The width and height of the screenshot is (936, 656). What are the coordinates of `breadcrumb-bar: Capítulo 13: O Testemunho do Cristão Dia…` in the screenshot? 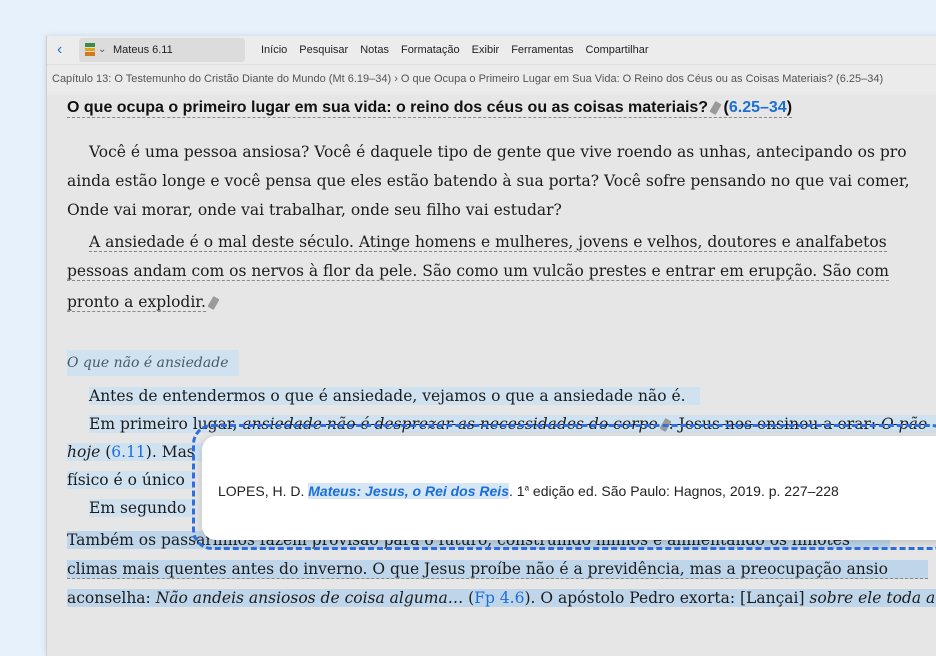 It's located at (491, 80).